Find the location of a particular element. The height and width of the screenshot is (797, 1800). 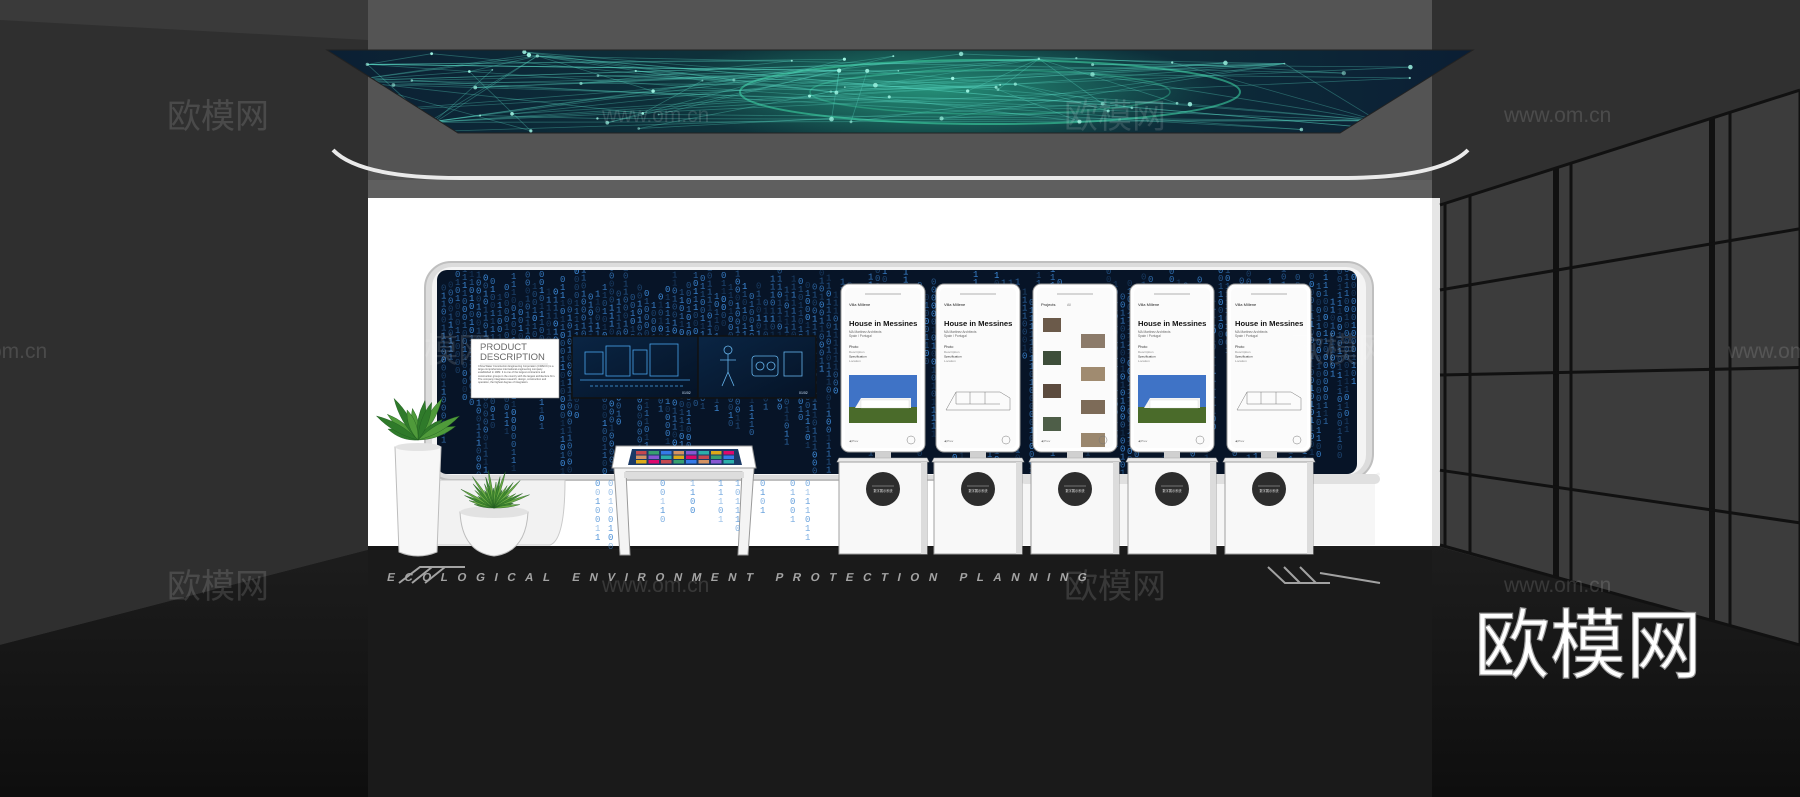

kiosk-screen: Projects All ◀ Prev is located at coordinates (1075, 368).